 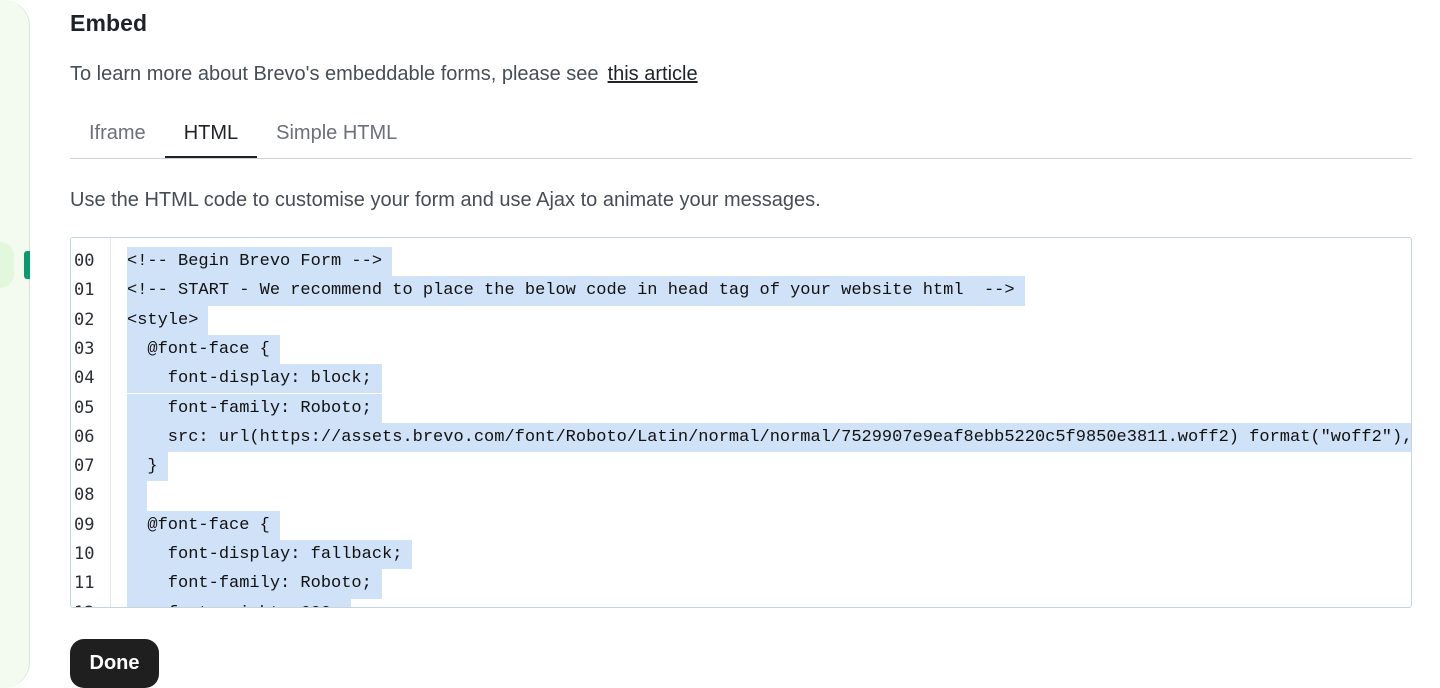 I want to click on line-number: 10, so click(x=84, y=554).